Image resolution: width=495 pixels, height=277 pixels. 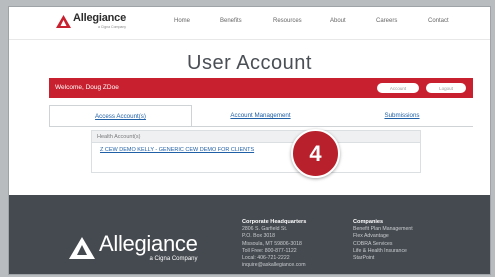 I want to click on footer-logo-name: Allegiance, so click(x=148, y=243).